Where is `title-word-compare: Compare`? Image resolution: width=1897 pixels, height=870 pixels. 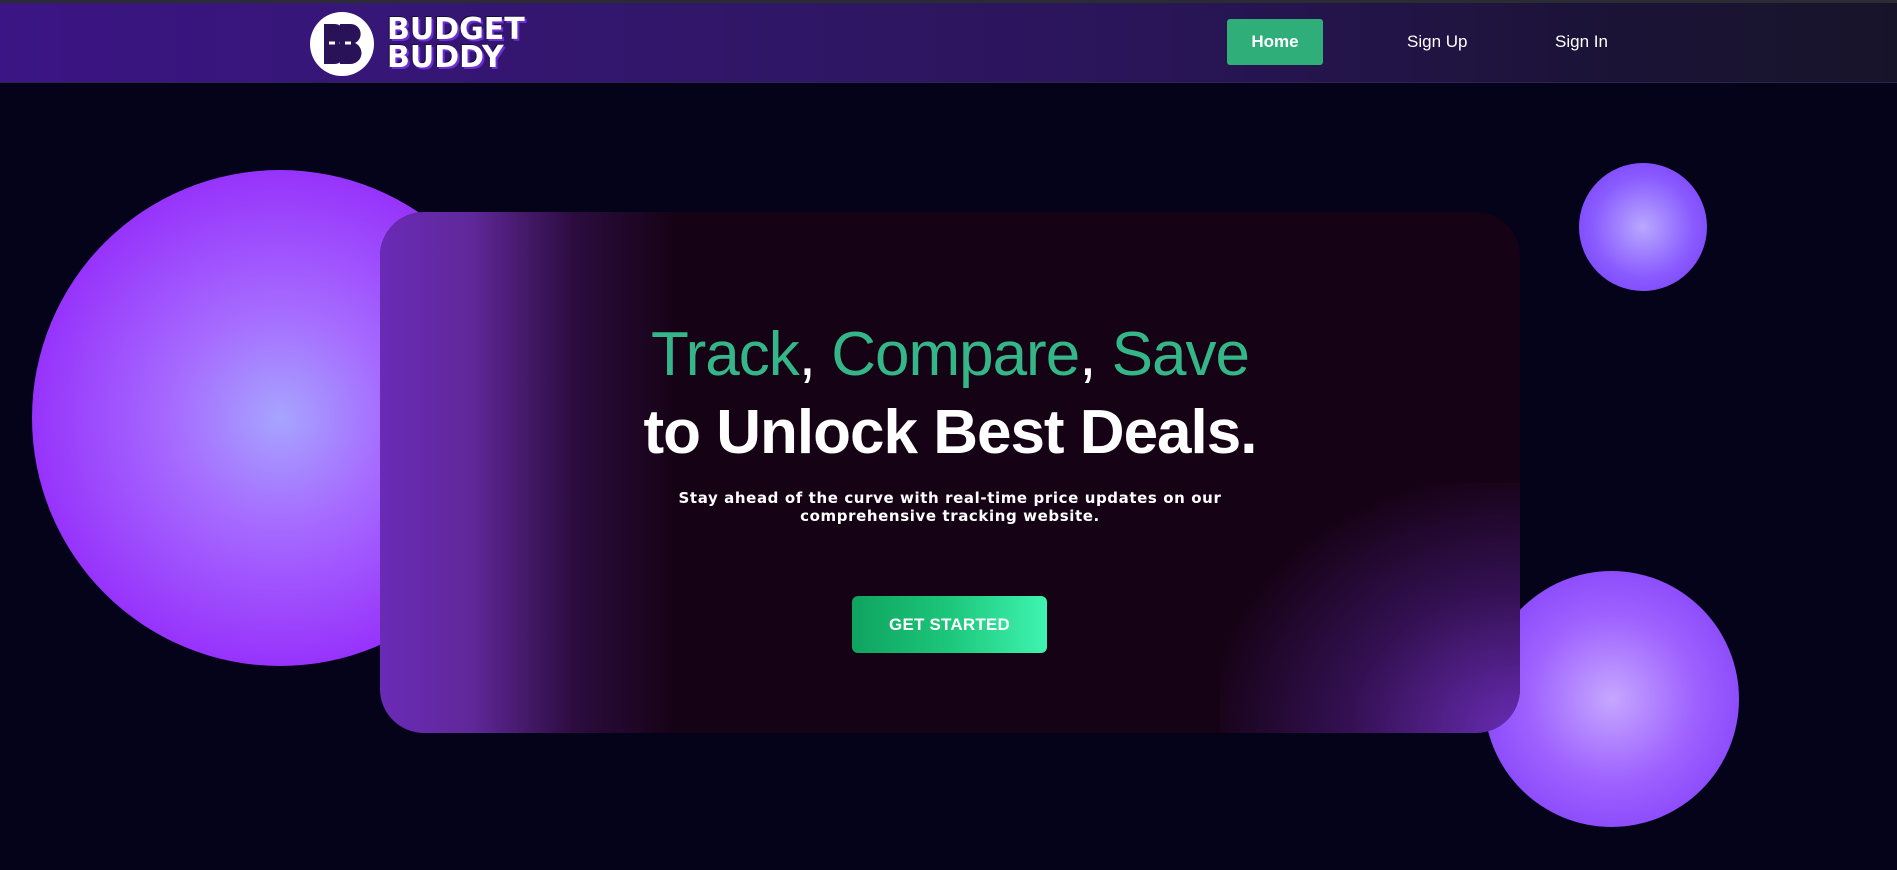 title-word-compare: Compare is located at coordinates (955, 354).